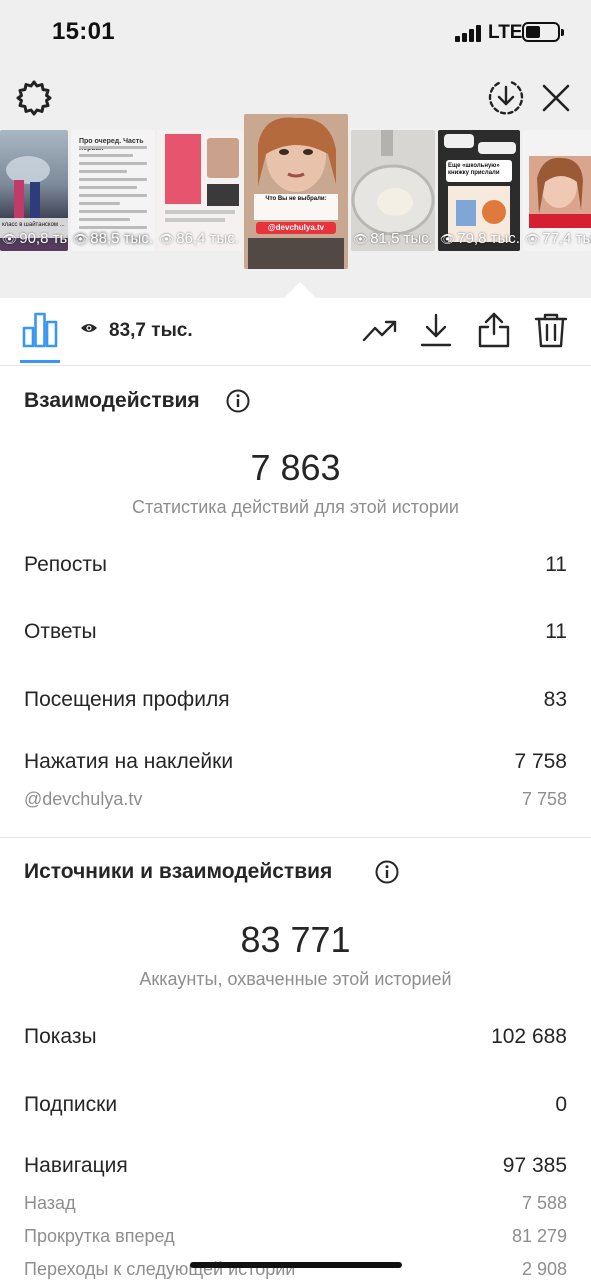 This screenshot has width=591, height=1280. I want to click on thumbnail-caption: Еще «школьную» книжку прислали, so click(474, 169).